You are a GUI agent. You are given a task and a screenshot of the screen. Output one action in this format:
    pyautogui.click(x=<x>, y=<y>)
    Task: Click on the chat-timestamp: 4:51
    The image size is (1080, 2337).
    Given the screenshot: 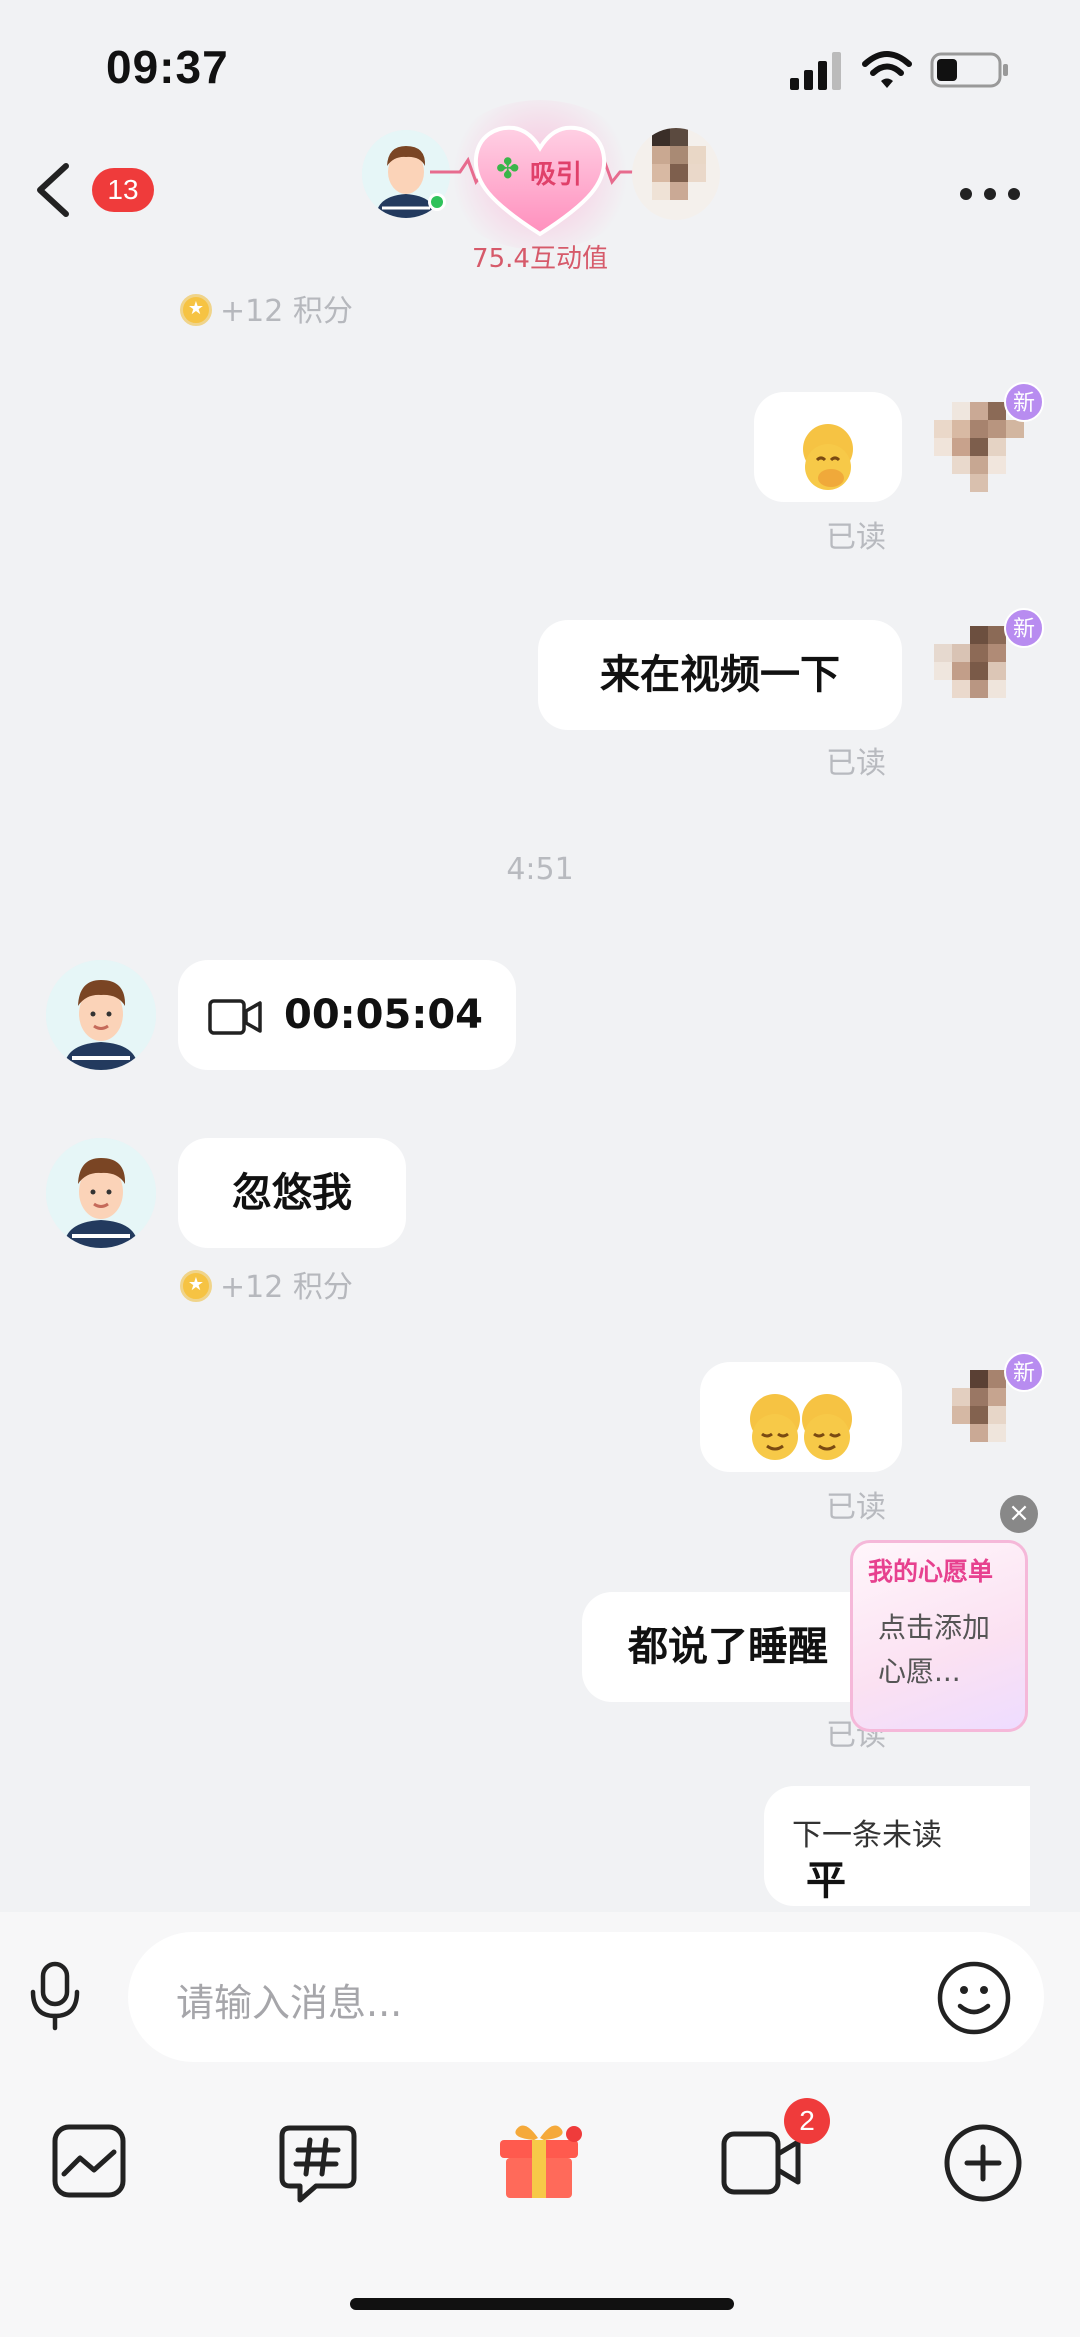 What is the action you would take?
    pyautogui.click(x=540, y=869)
    